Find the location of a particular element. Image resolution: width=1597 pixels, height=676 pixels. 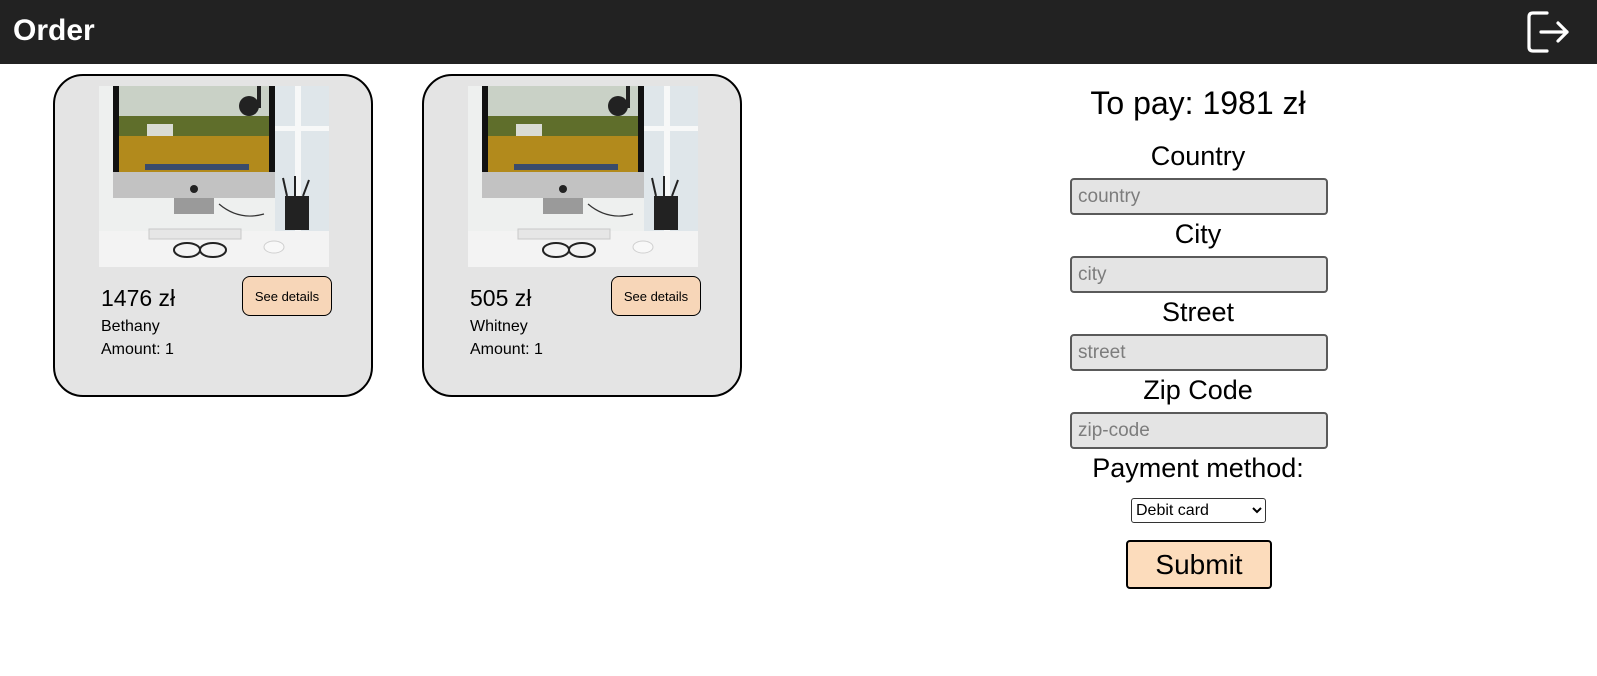

top-bar: Order is located at coordinates (798, 32).